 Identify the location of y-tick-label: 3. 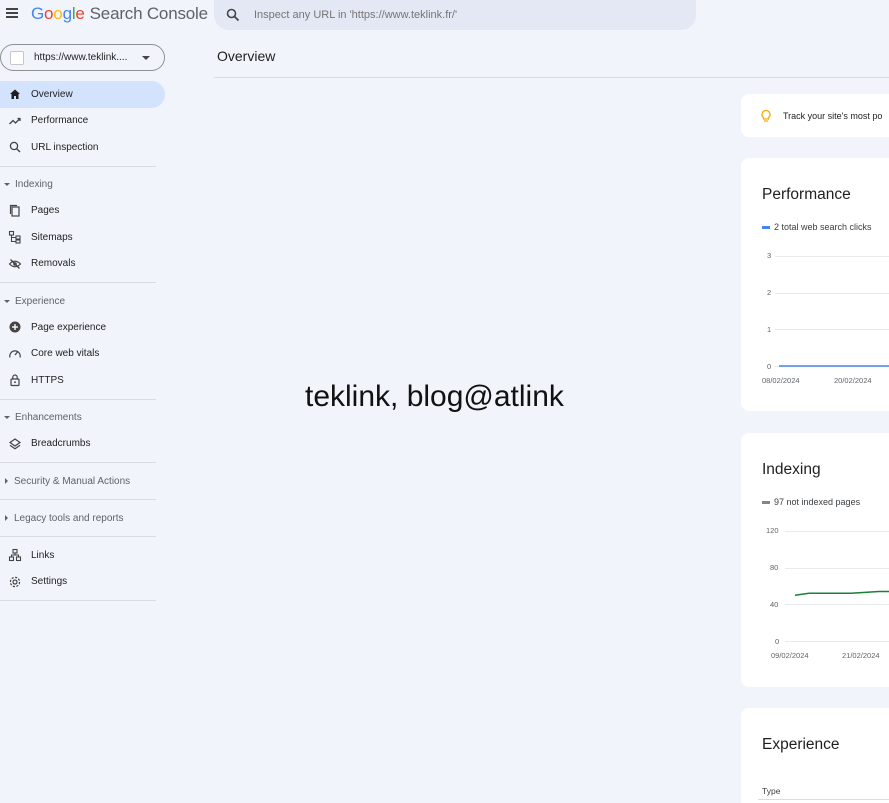
(769, 255).